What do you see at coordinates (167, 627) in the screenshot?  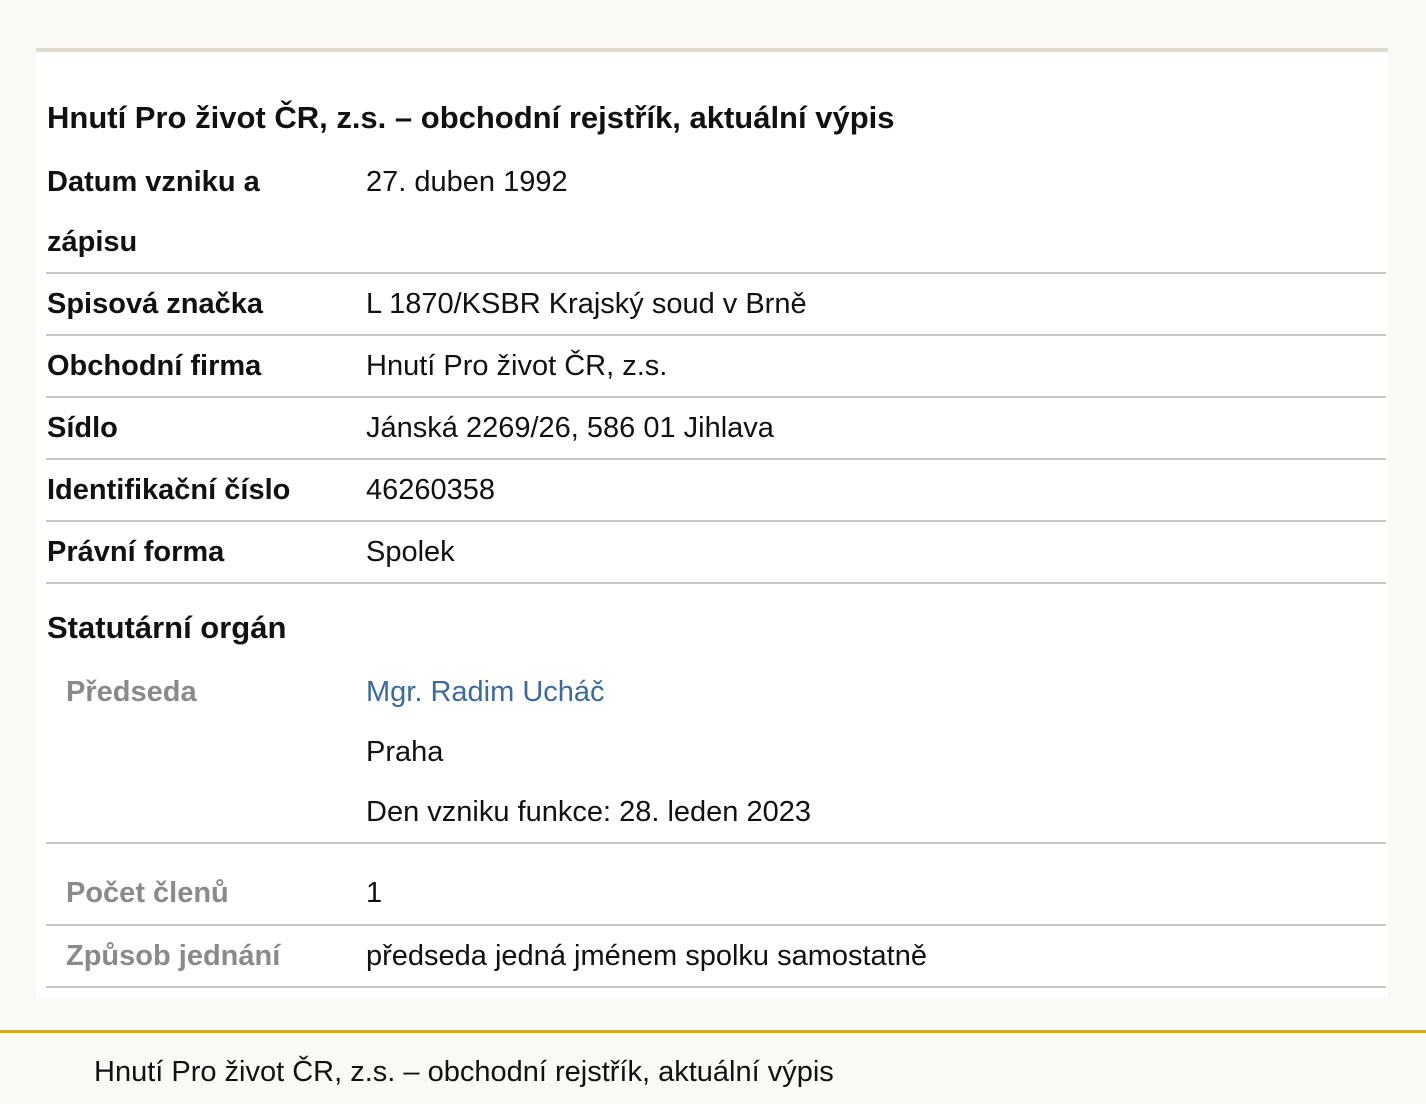 I see `section-title-statutarni-organ: Statutární orgán` at bounding box center [167, 627].